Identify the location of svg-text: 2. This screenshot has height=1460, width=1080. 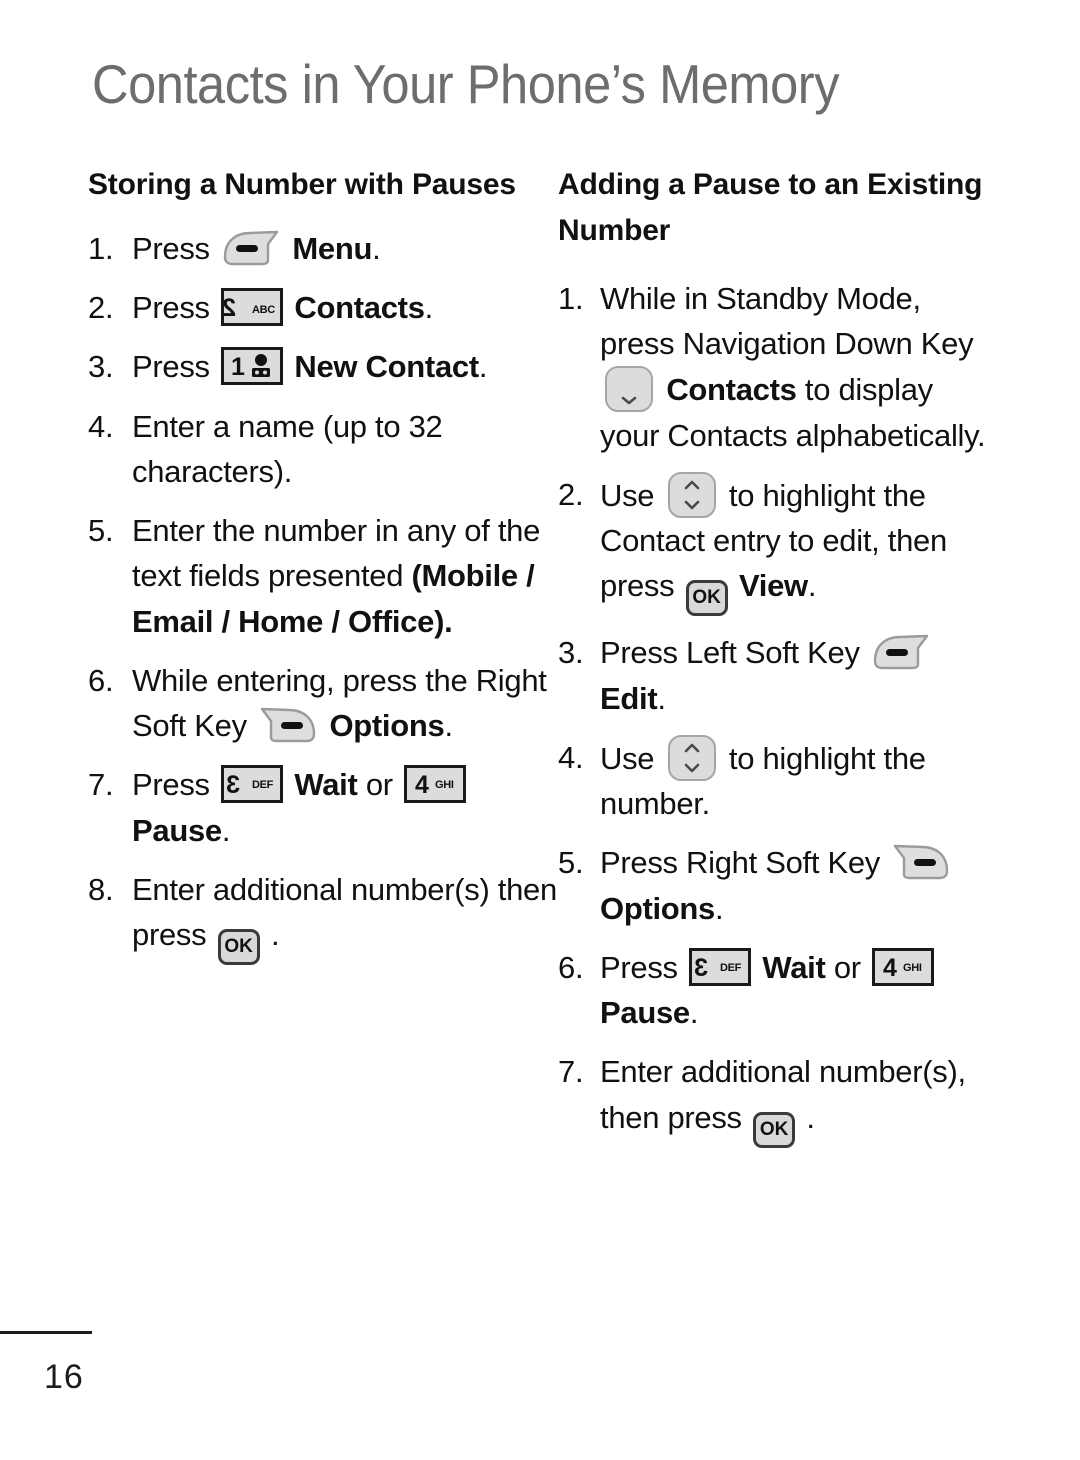
(230, 308).